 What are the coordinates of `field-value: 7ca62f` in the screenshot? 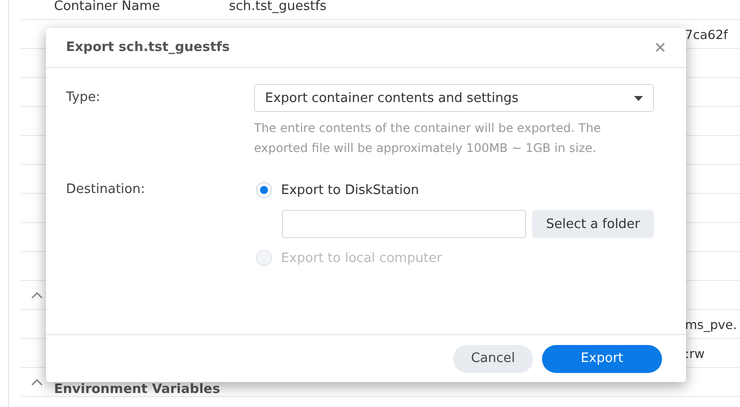 It's located at (706, 34).